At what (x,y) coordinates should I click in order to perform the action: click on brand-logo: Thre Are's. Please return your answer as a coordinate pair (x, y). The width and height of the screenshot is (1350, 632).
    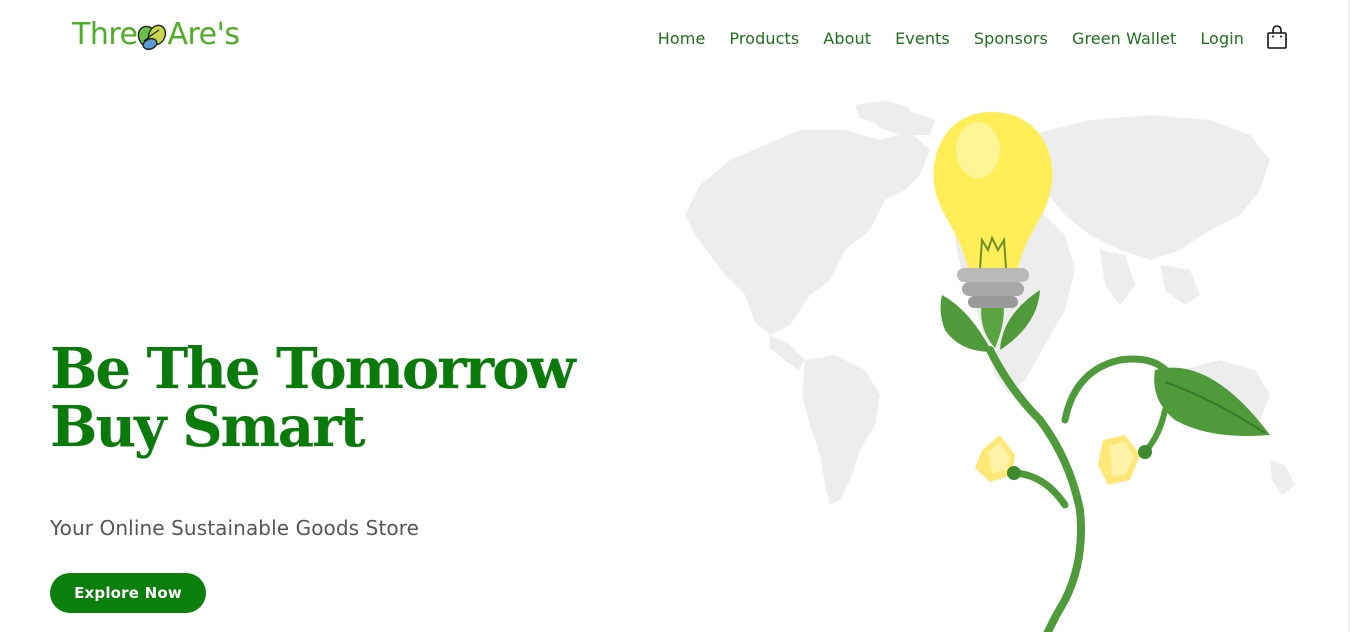
    Looking at the image, I should click on (156, 35).